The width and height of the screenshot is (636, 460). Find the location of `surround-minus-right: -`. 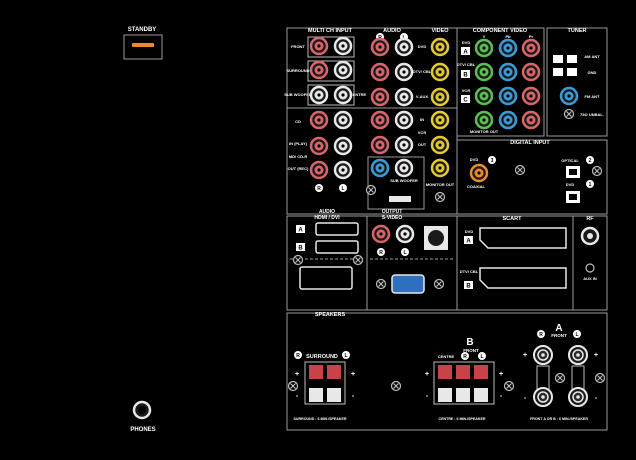

surround-minus-right: - is located at coordinates (353, 396).